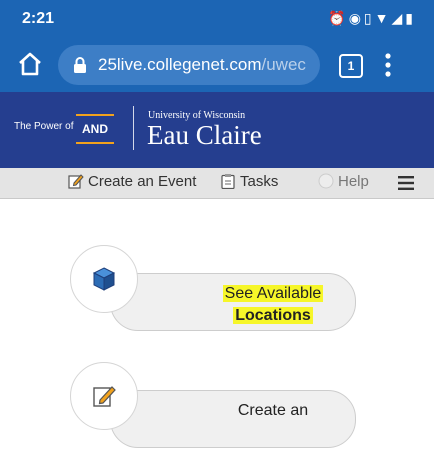 Image resolution: width=434 pixels, height=452 pixels. What do you see at coordinates (38, 18) in the screenshot?
I see `status-time: 2:21` at bounding box center [38, 18].